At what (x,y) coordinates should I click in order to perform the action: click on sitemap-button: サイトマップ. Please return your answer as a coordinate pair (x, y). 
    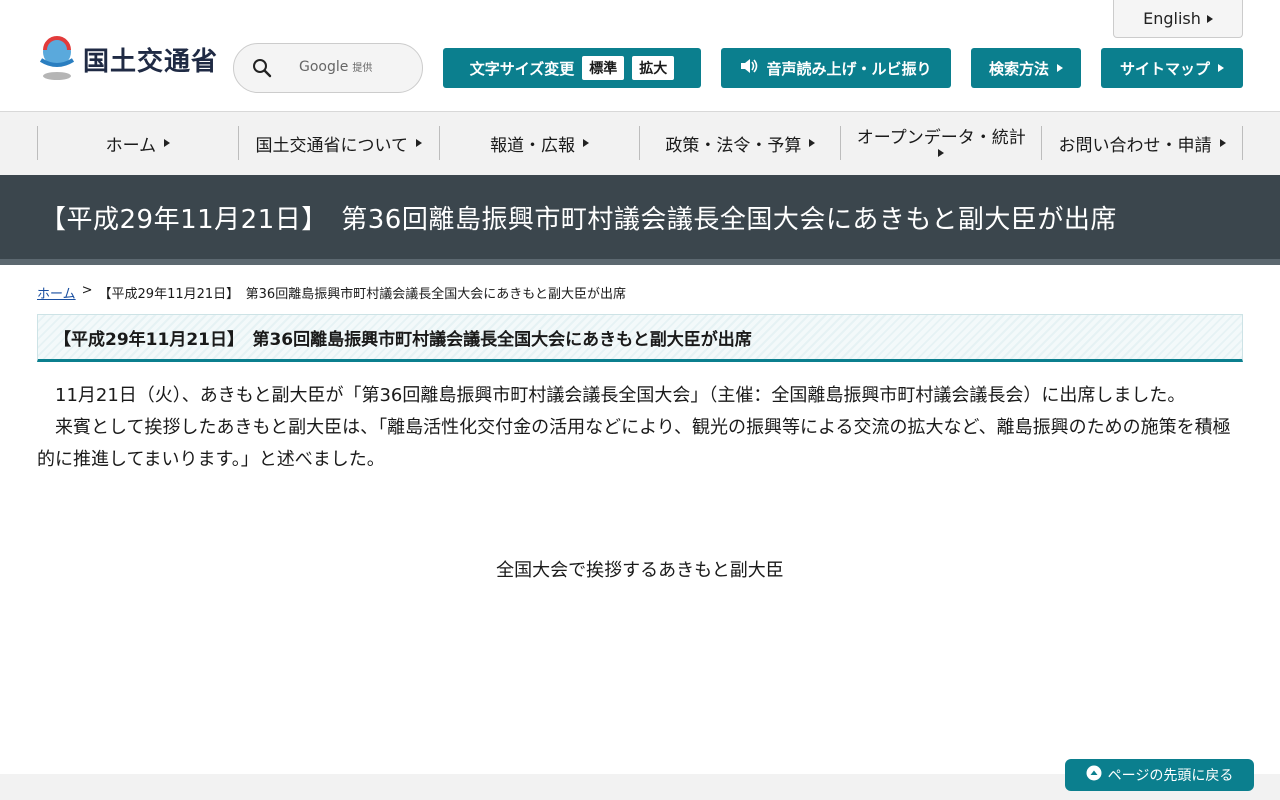
    Looking at the image, I should click on (1172, 68).